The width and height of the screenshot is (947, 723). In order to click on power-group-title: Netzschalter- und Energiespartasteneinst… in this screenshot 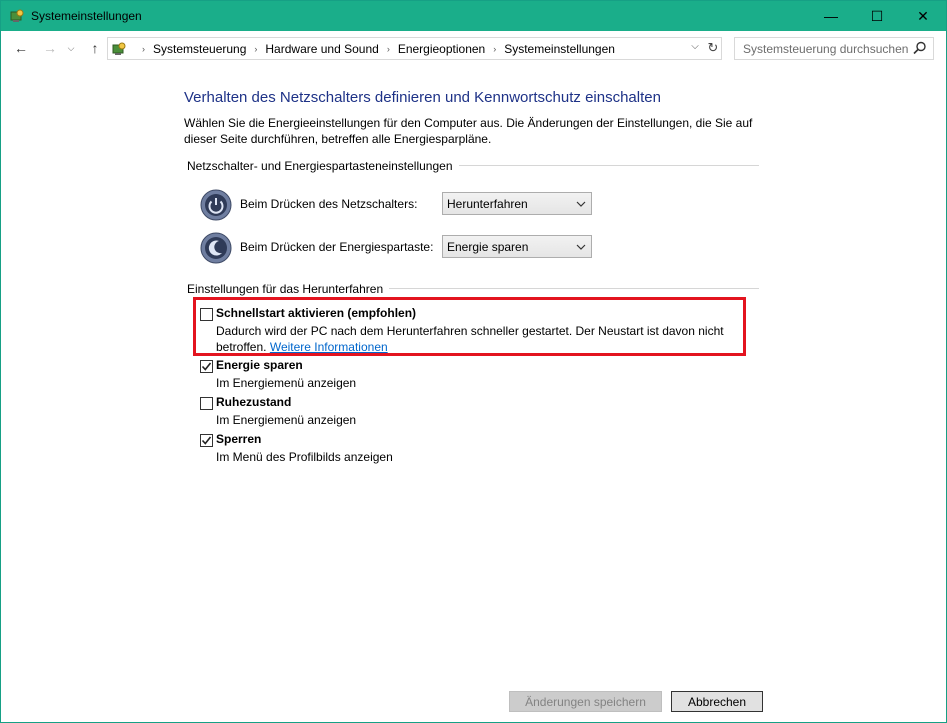, I will do `click(323, 166)`.